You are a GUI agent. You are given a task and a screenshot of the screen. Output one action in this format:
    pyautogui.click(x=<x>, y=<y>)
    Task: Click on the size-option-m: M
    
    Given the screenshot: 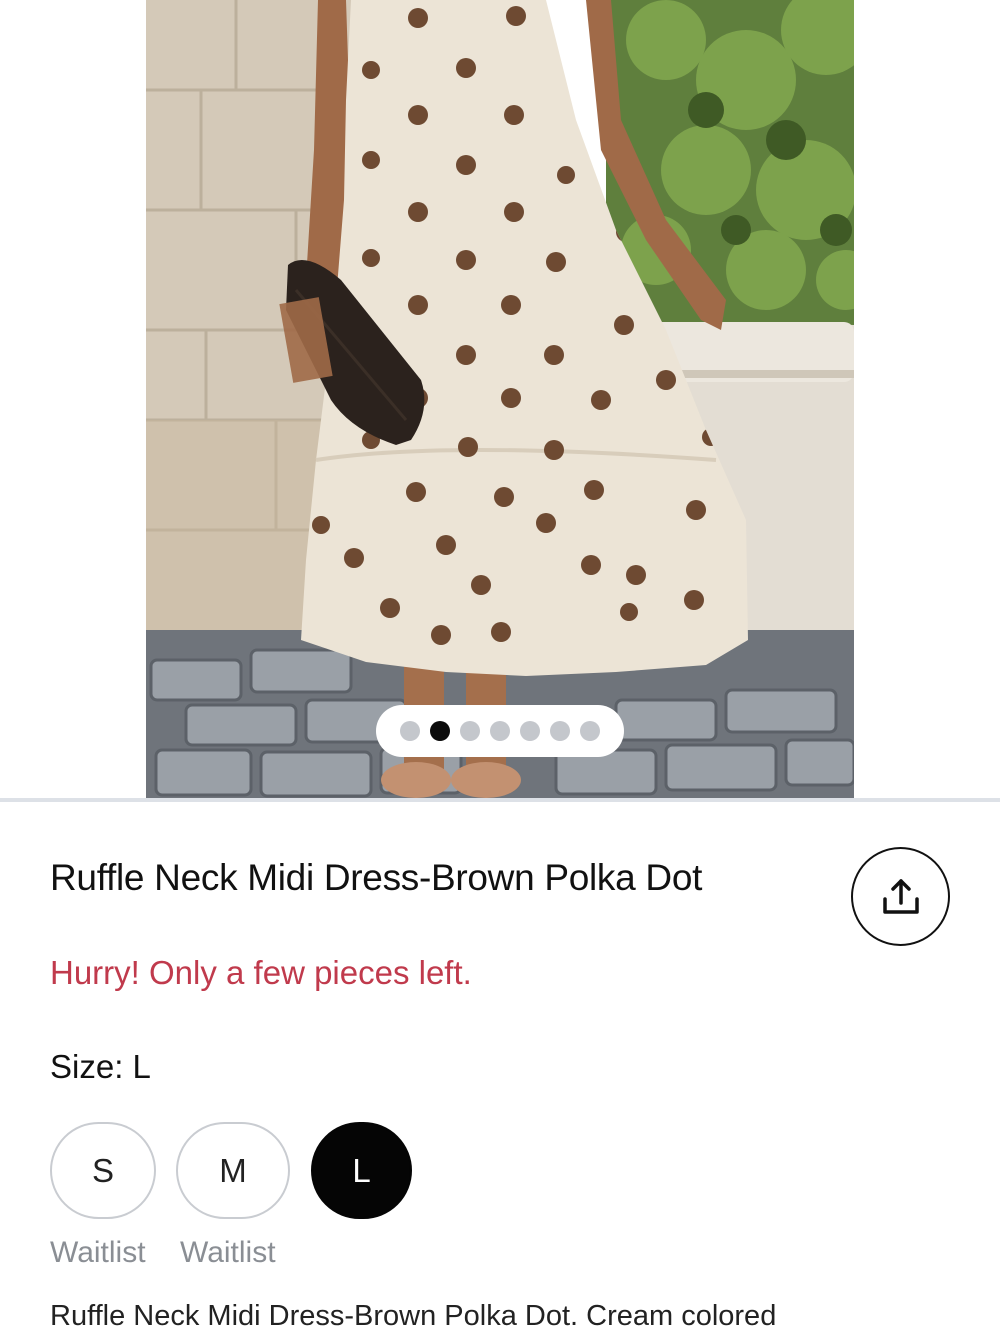 What is the action you would take?
    pyautogui.click(x=233, y=1170)
    